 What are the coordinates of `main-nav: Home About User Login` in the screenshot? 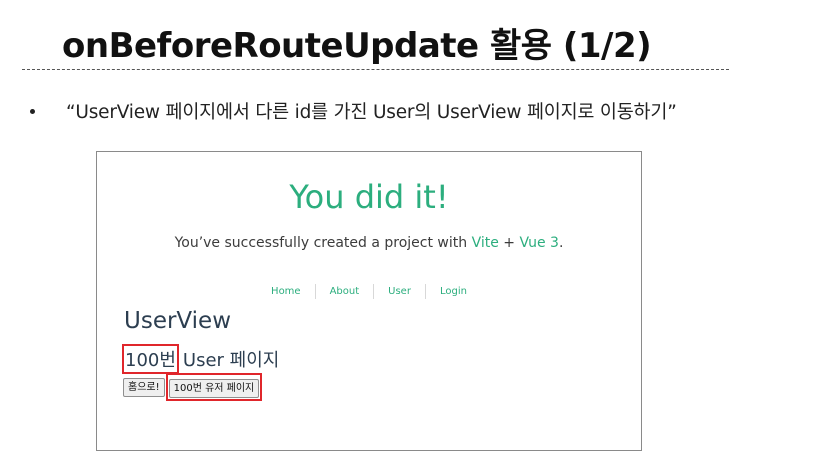 It's located at (369, 291).